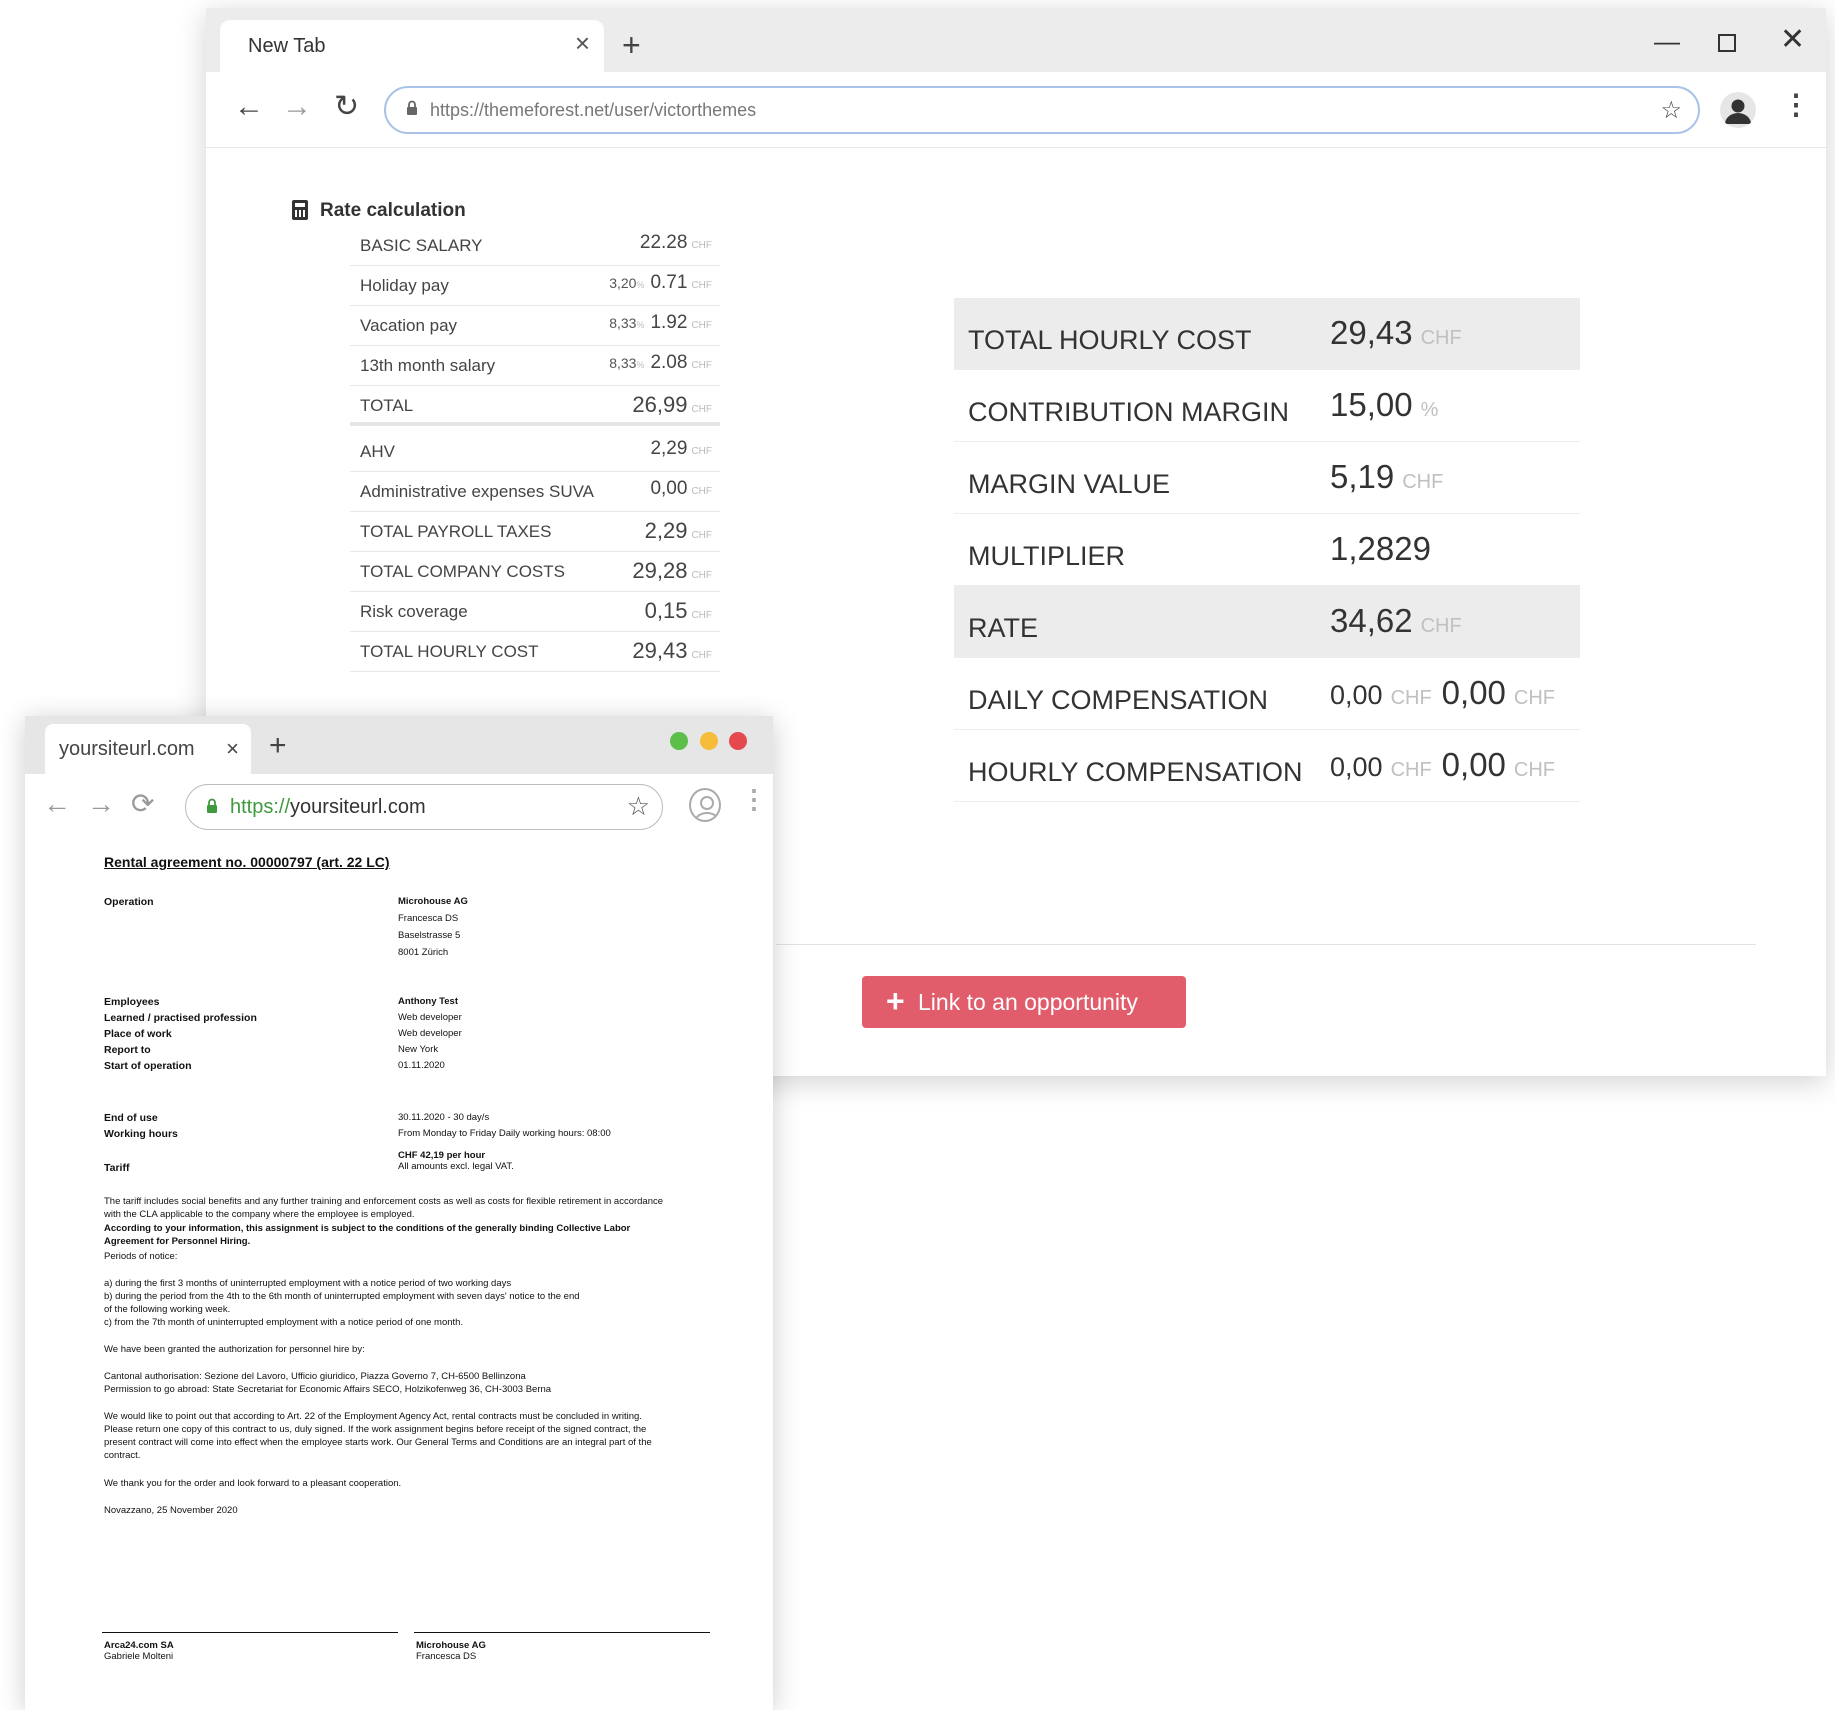 The image size is (1835, 1710). I want to click on divider, so click(1266, 944).